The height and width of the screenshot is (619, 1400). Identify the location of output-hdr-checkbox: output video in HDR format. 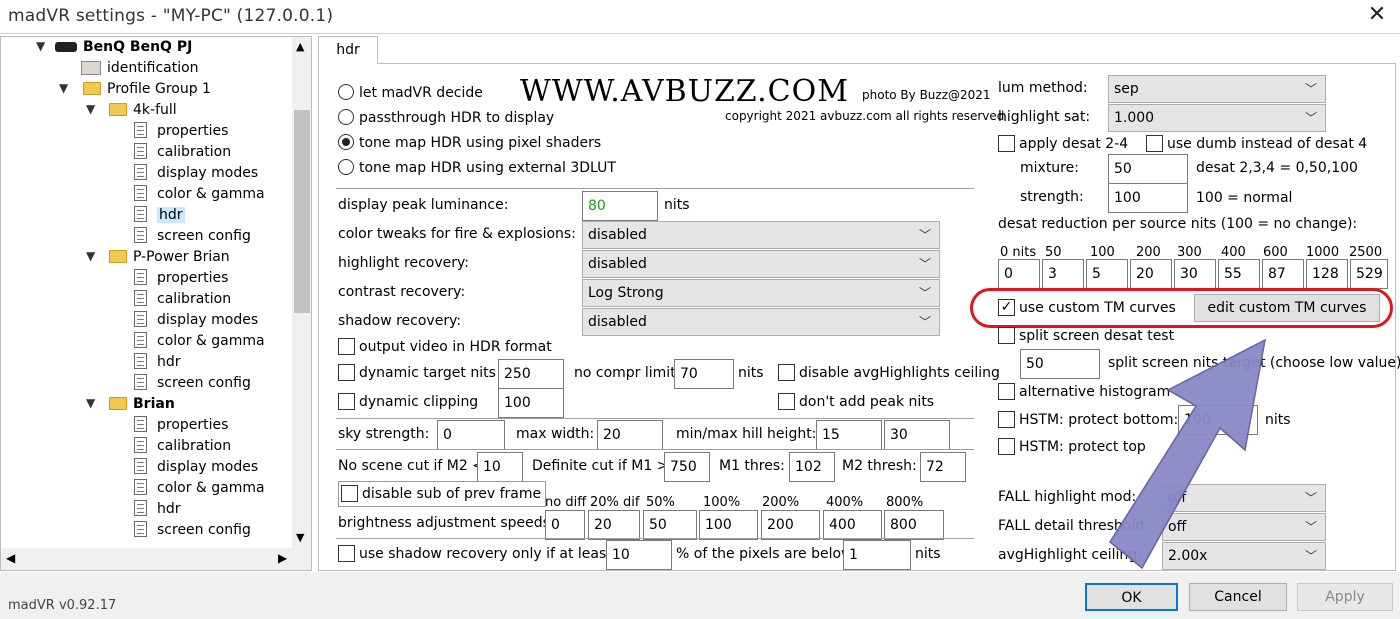
(445, 347).